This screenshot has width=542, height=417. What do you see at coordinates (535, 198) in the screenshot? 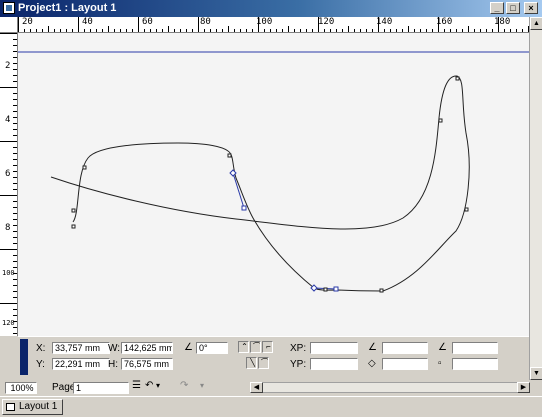
I see `vertical-scrollbar: ▲ ▼` at bounding box center [535, 198].